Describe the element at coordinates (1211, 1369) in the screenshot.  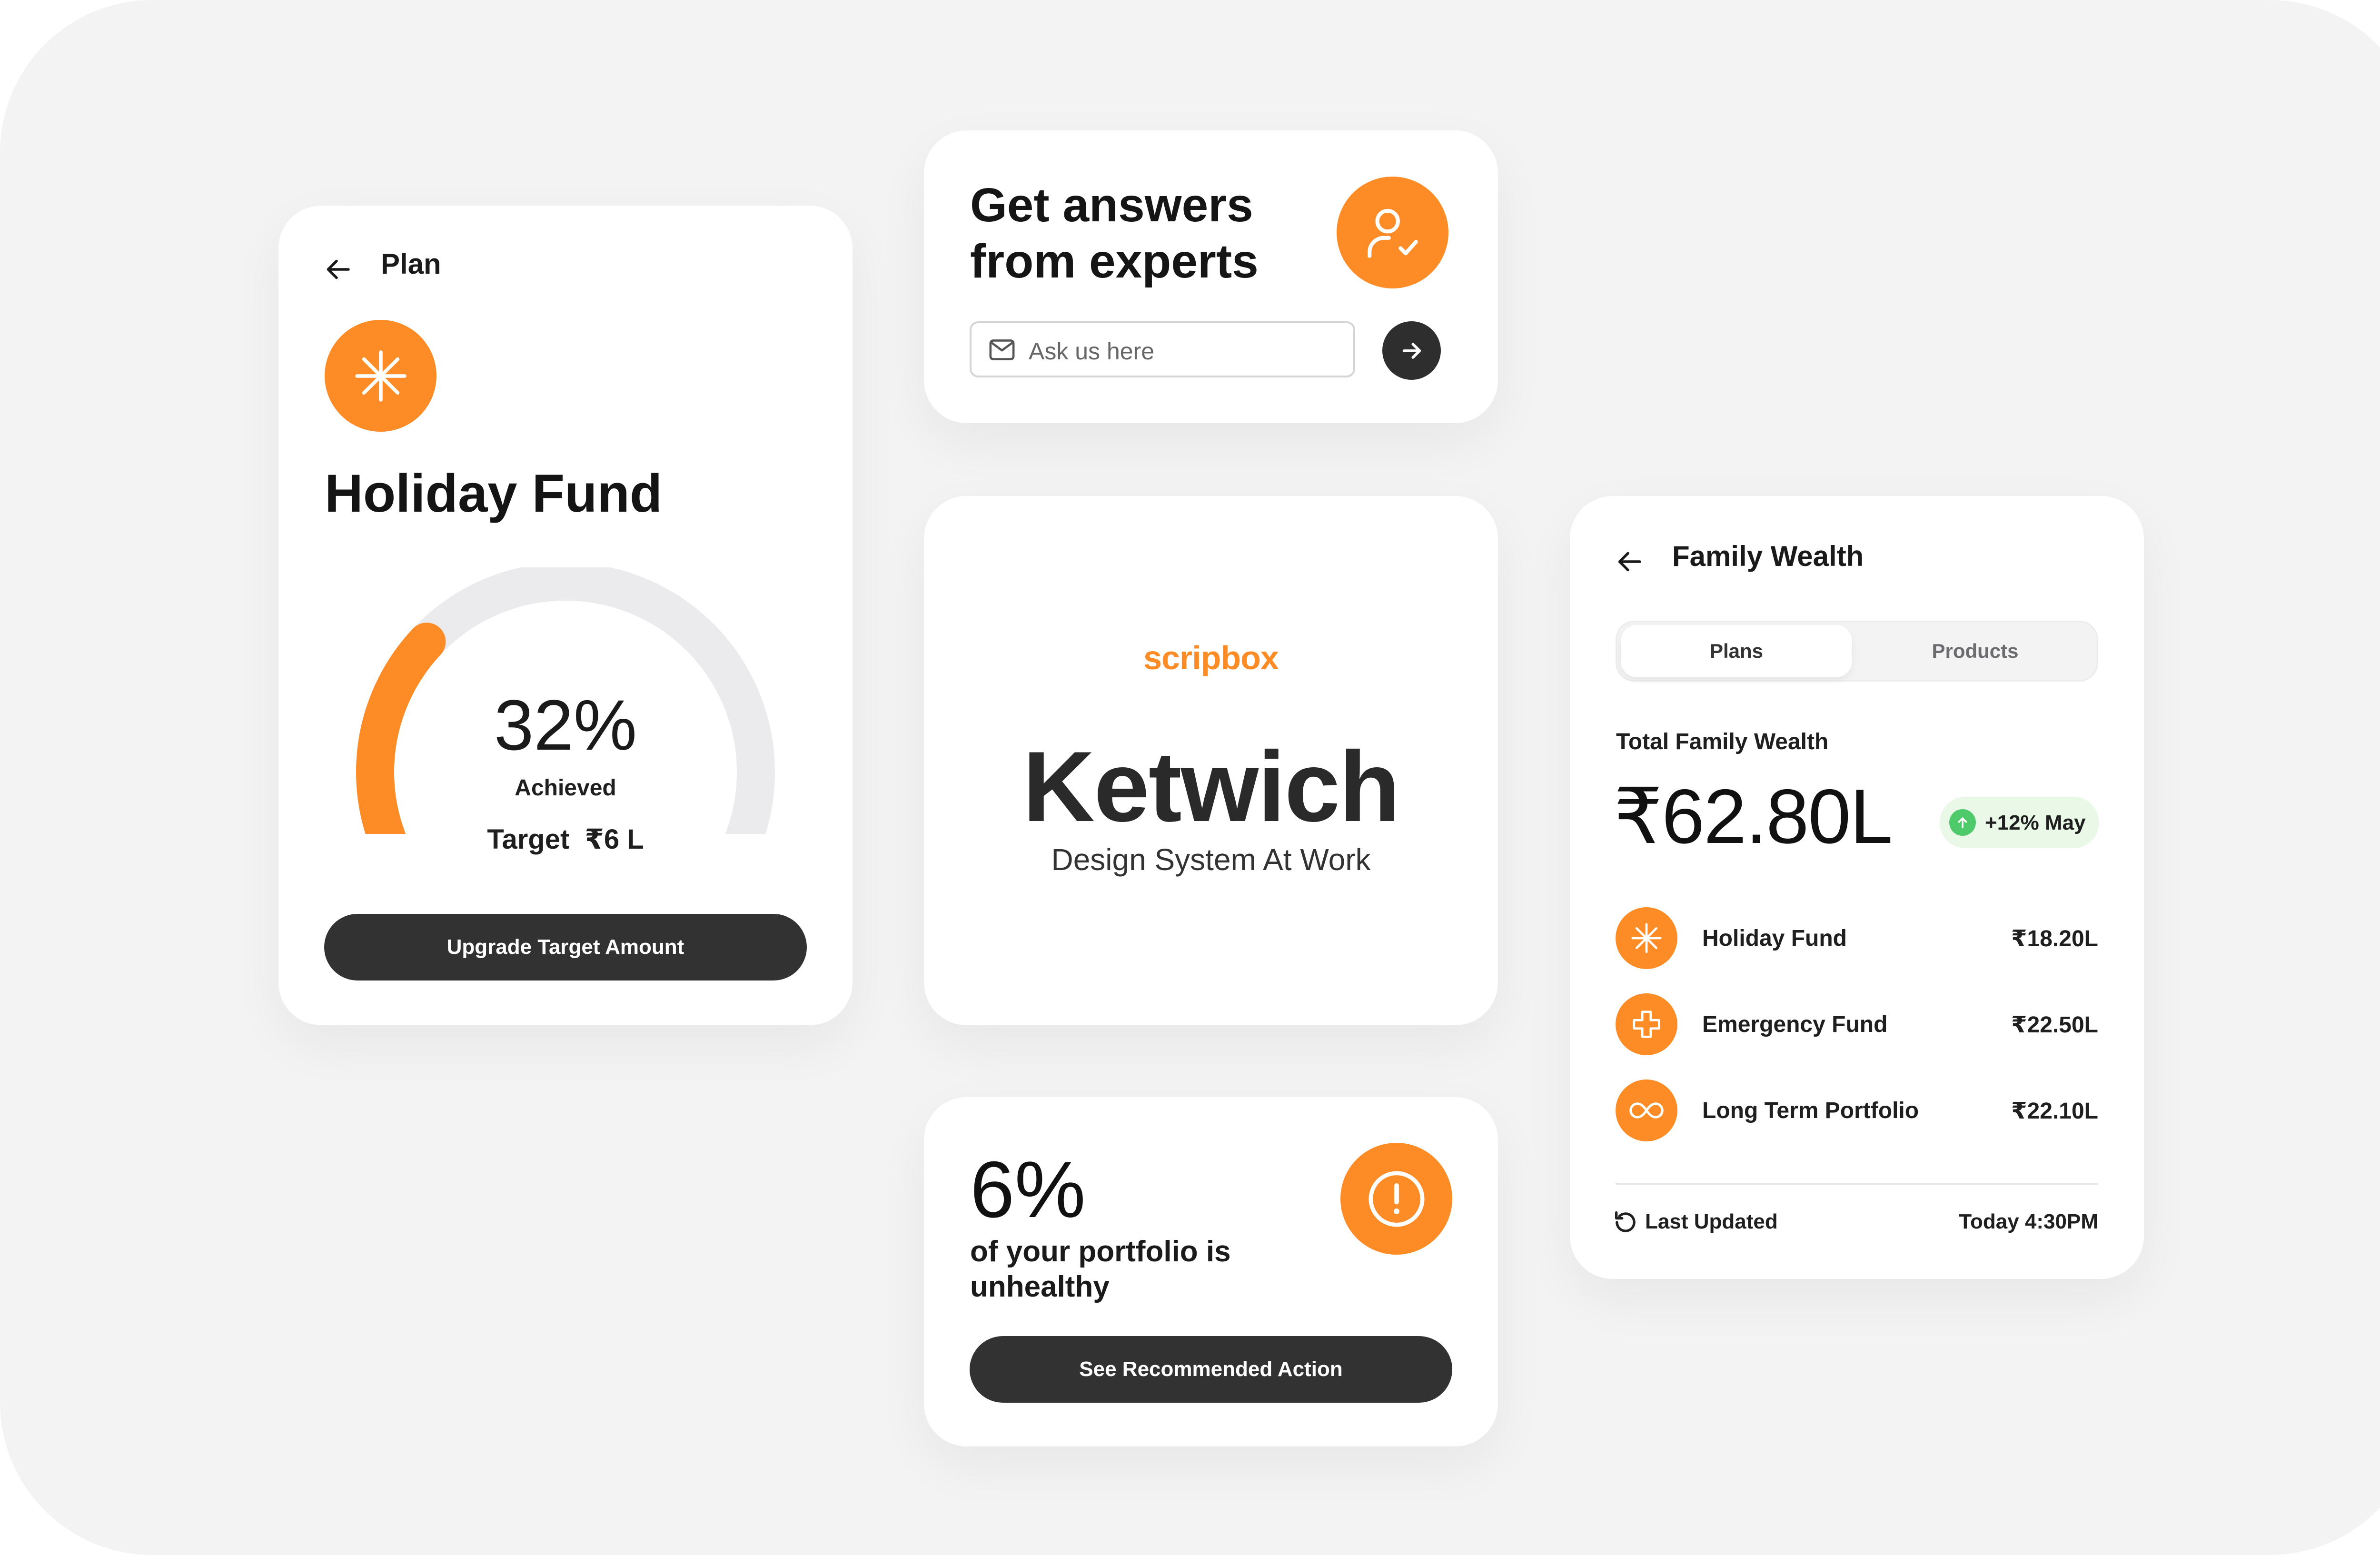
I see `see-recommended-action-button: See Recommended Action` at that location.